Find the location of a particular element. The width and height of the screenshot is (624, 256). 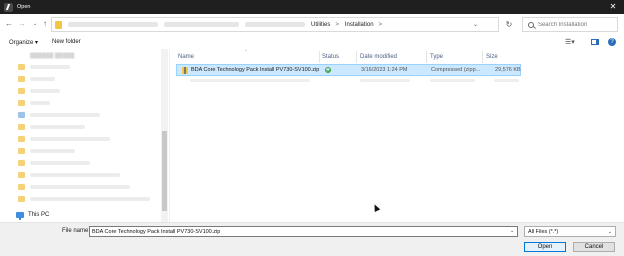

sort-caret-icon: ^ is located at coordinates (246, 50).